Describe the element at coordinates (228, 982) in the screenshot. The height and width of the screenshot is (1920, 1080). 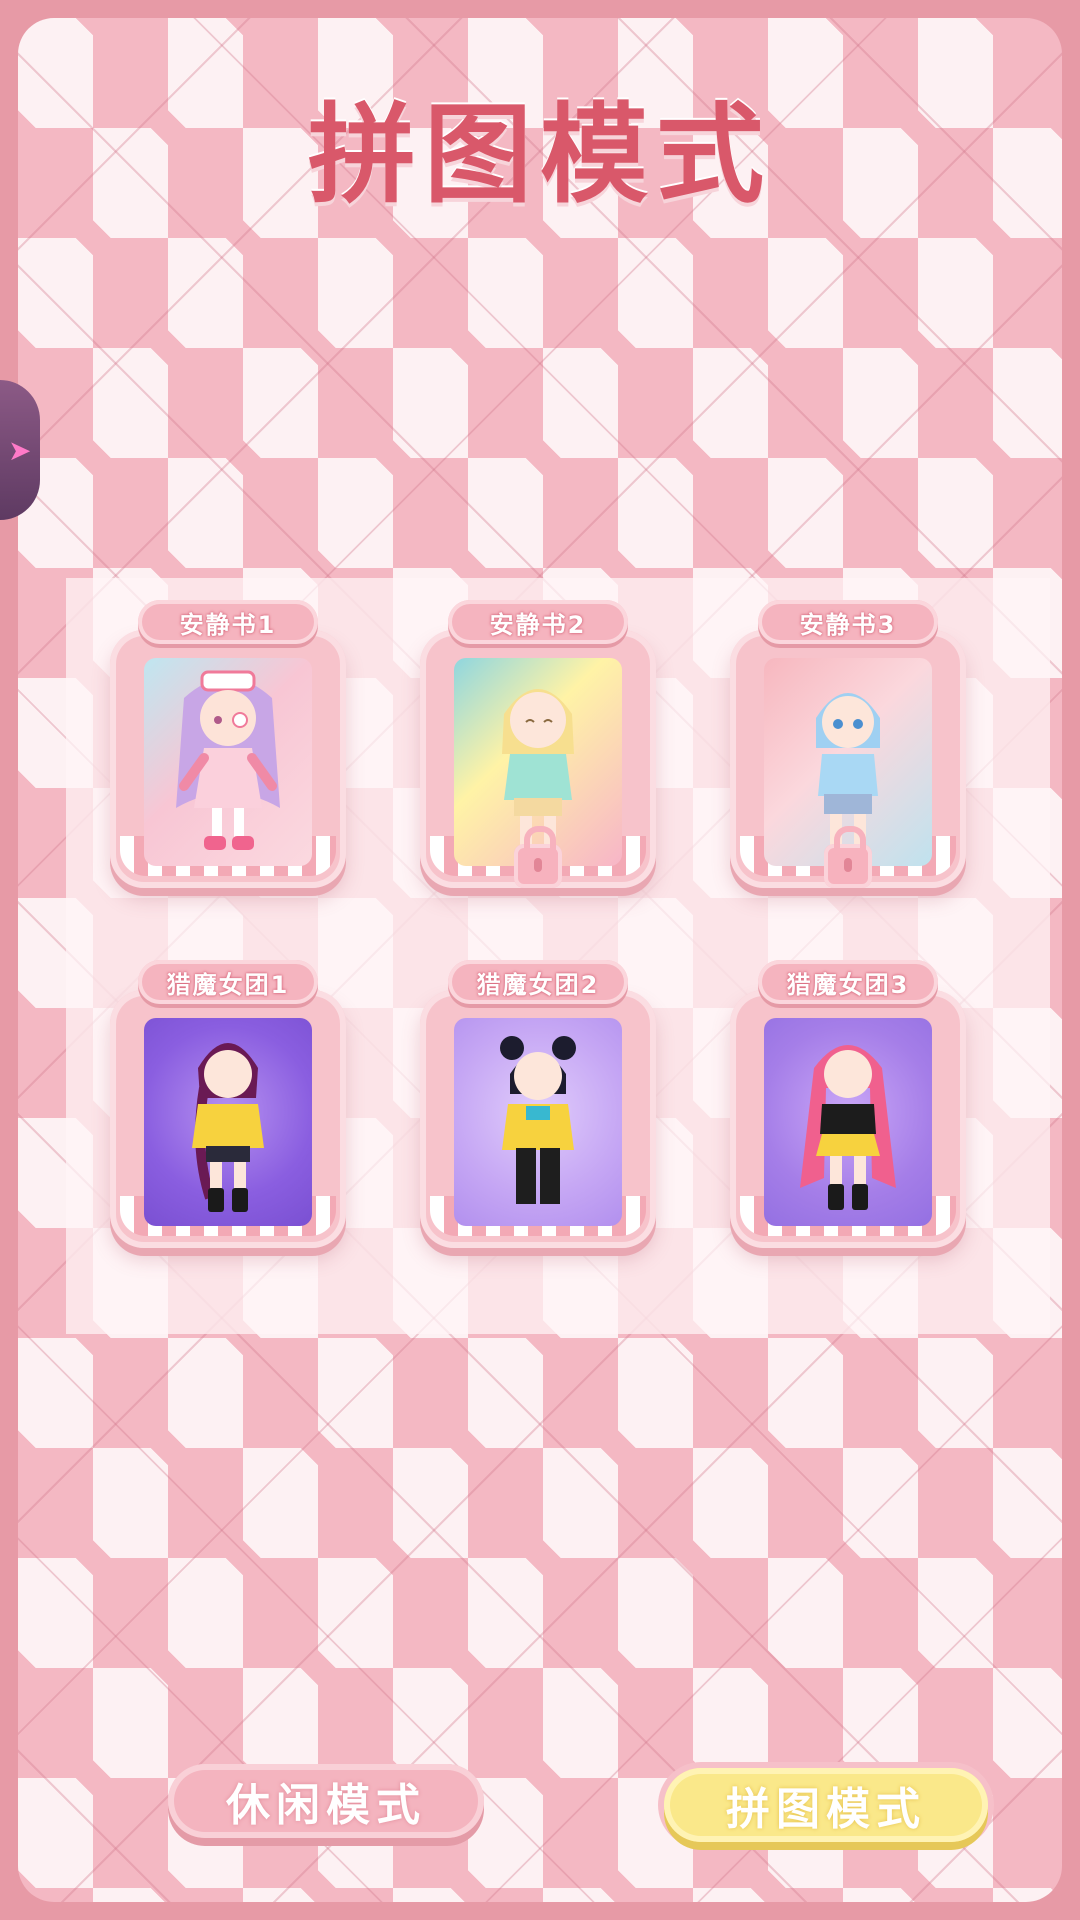
I see `level-label: 猎魔女团1` at that location.